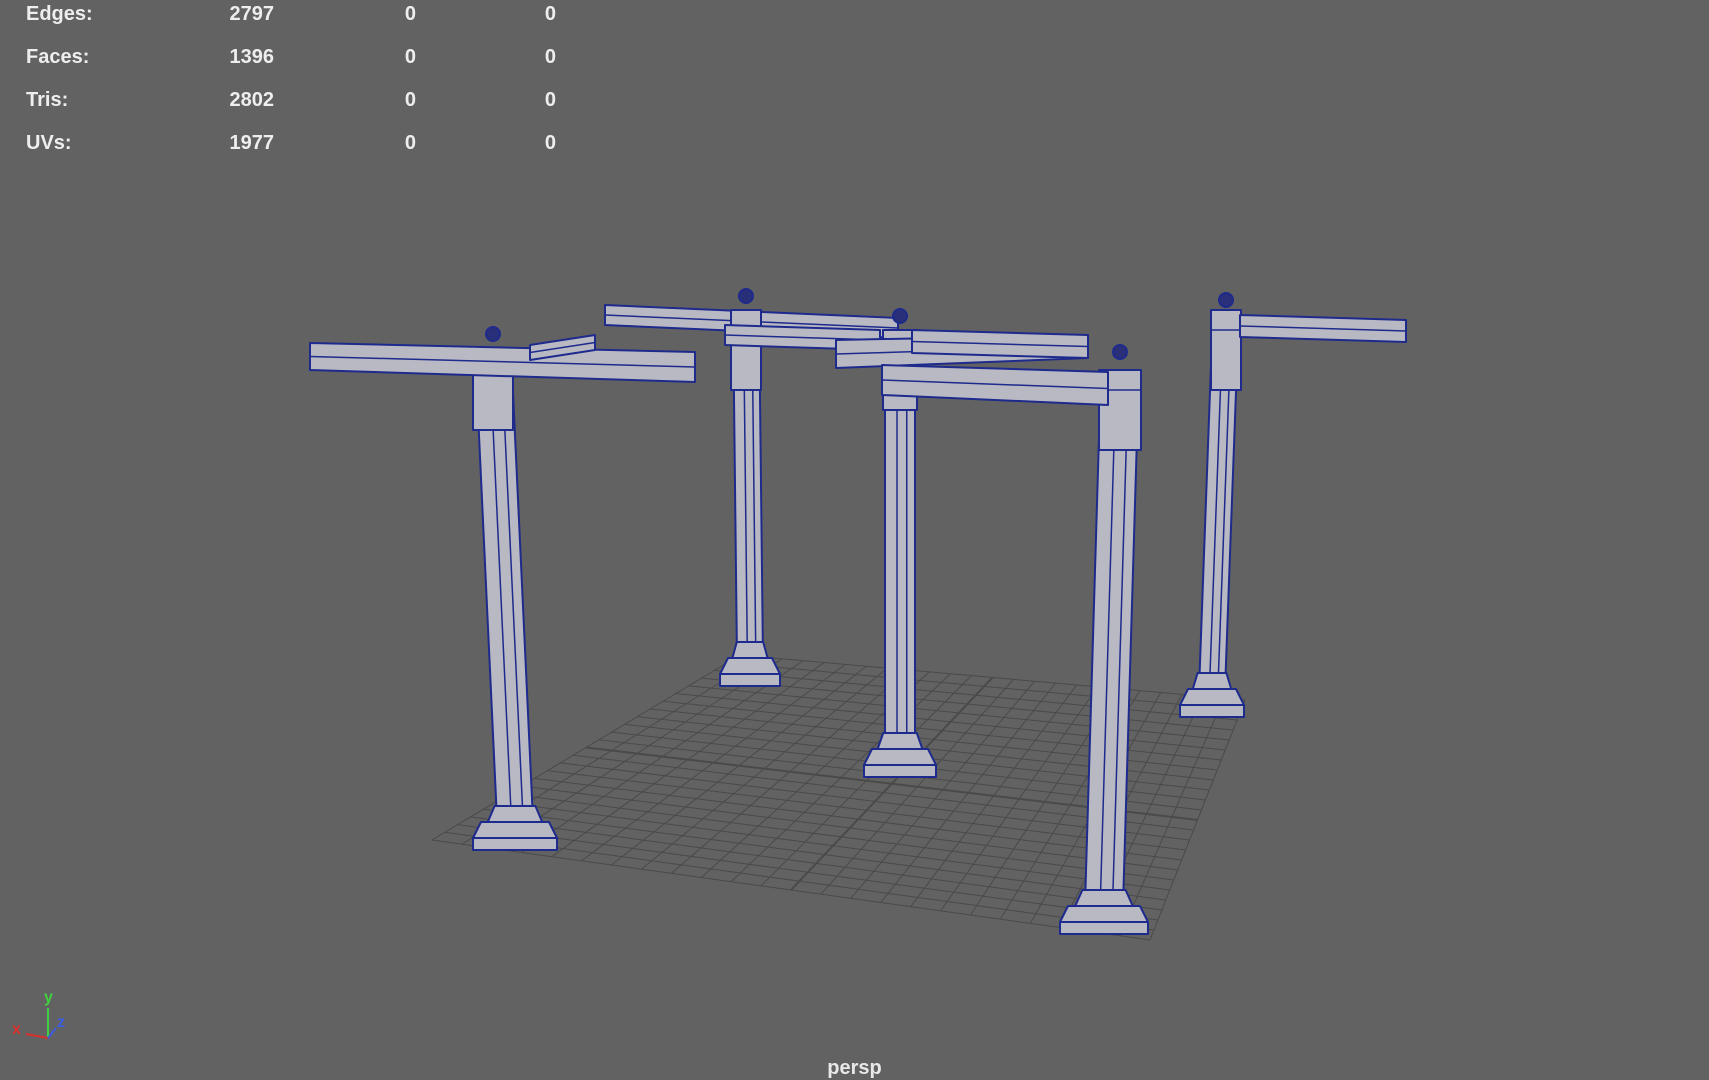  What do you see at coordinates (49, 143) in the screenshot?
I see `hud-label: UVs:` at bounding box center [49, 143].